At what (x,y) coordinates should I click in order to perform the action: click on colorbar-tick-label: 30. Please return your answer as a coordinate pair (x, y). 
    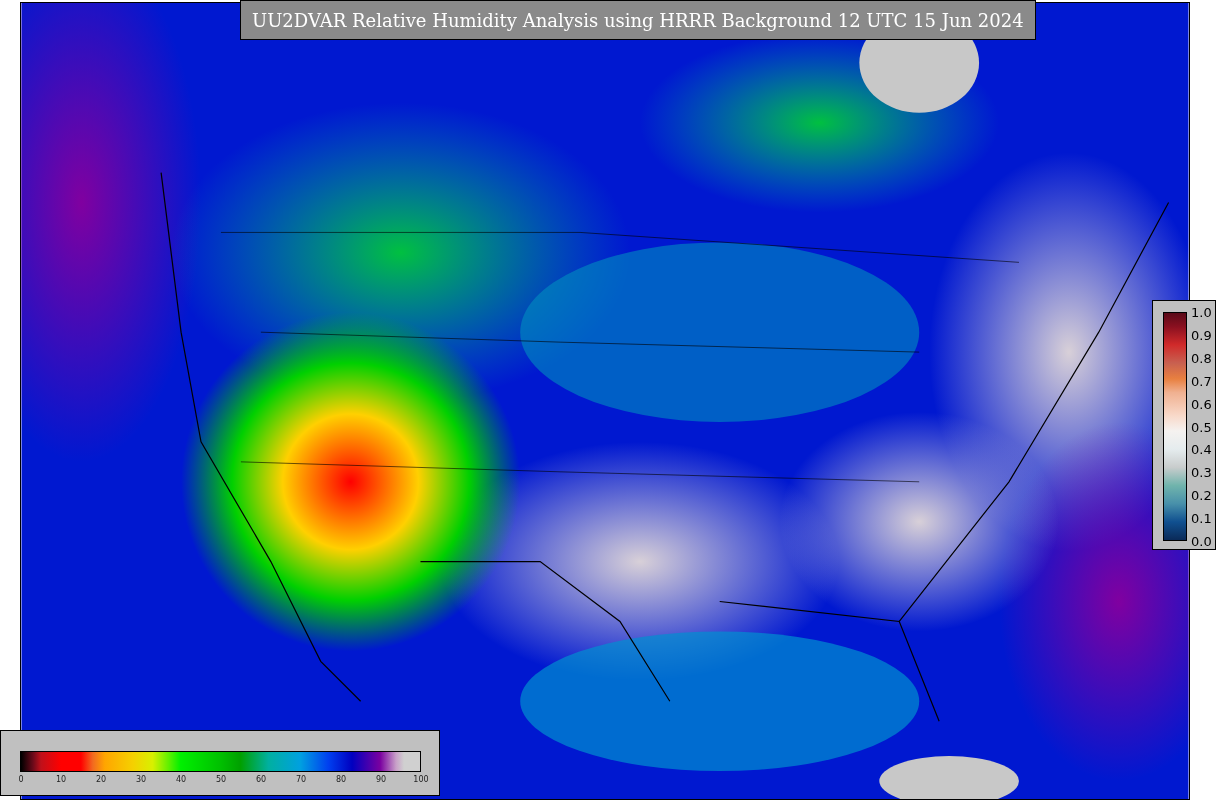
    Looking at the image, I should click on (141, 780).